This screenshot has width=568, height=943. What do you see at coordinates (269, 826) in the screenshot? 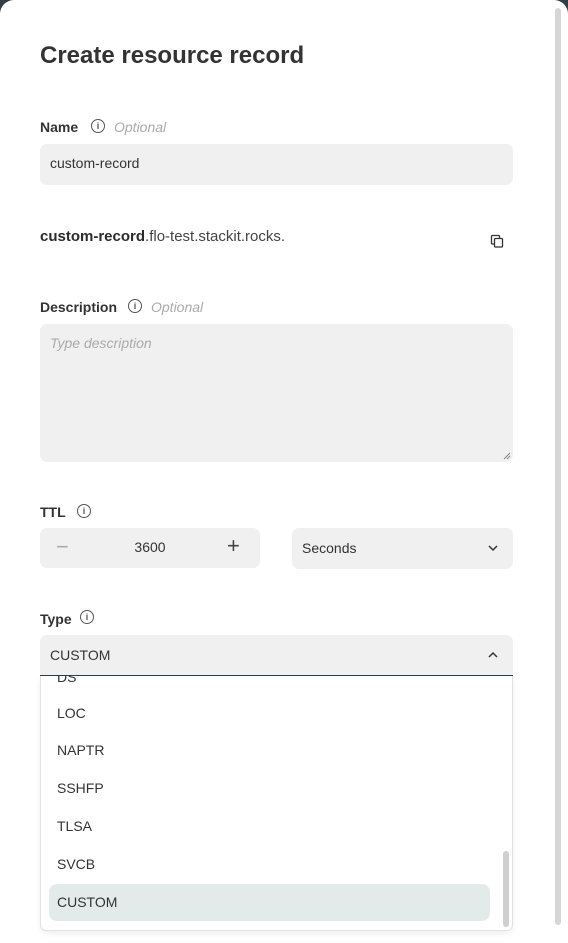
I see `type-option: TLSA` at bounding box center [269, 826].